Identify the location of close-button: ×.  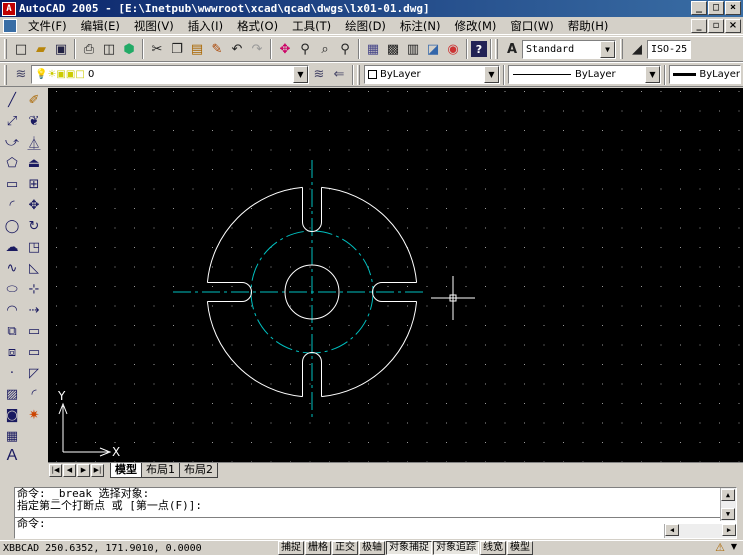
(733, 8).